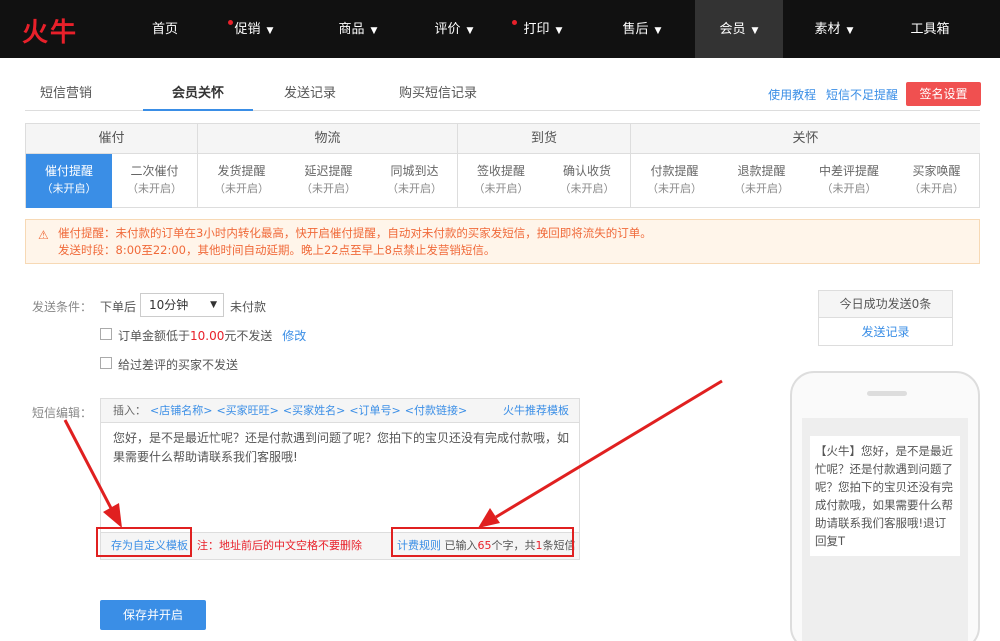 The width and height of the screenshot is (1000, 641). I want to click on save-and-enable-button: 保存并开启, so click(153, 615).